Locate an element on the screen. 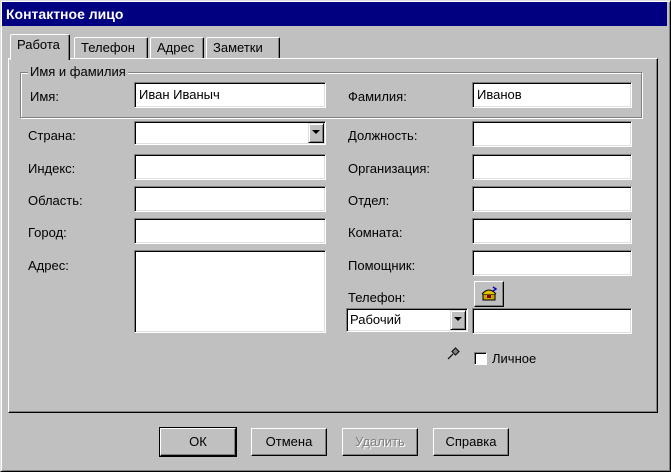  delete-button-label: Удалить is located at coordinates (380, 441).